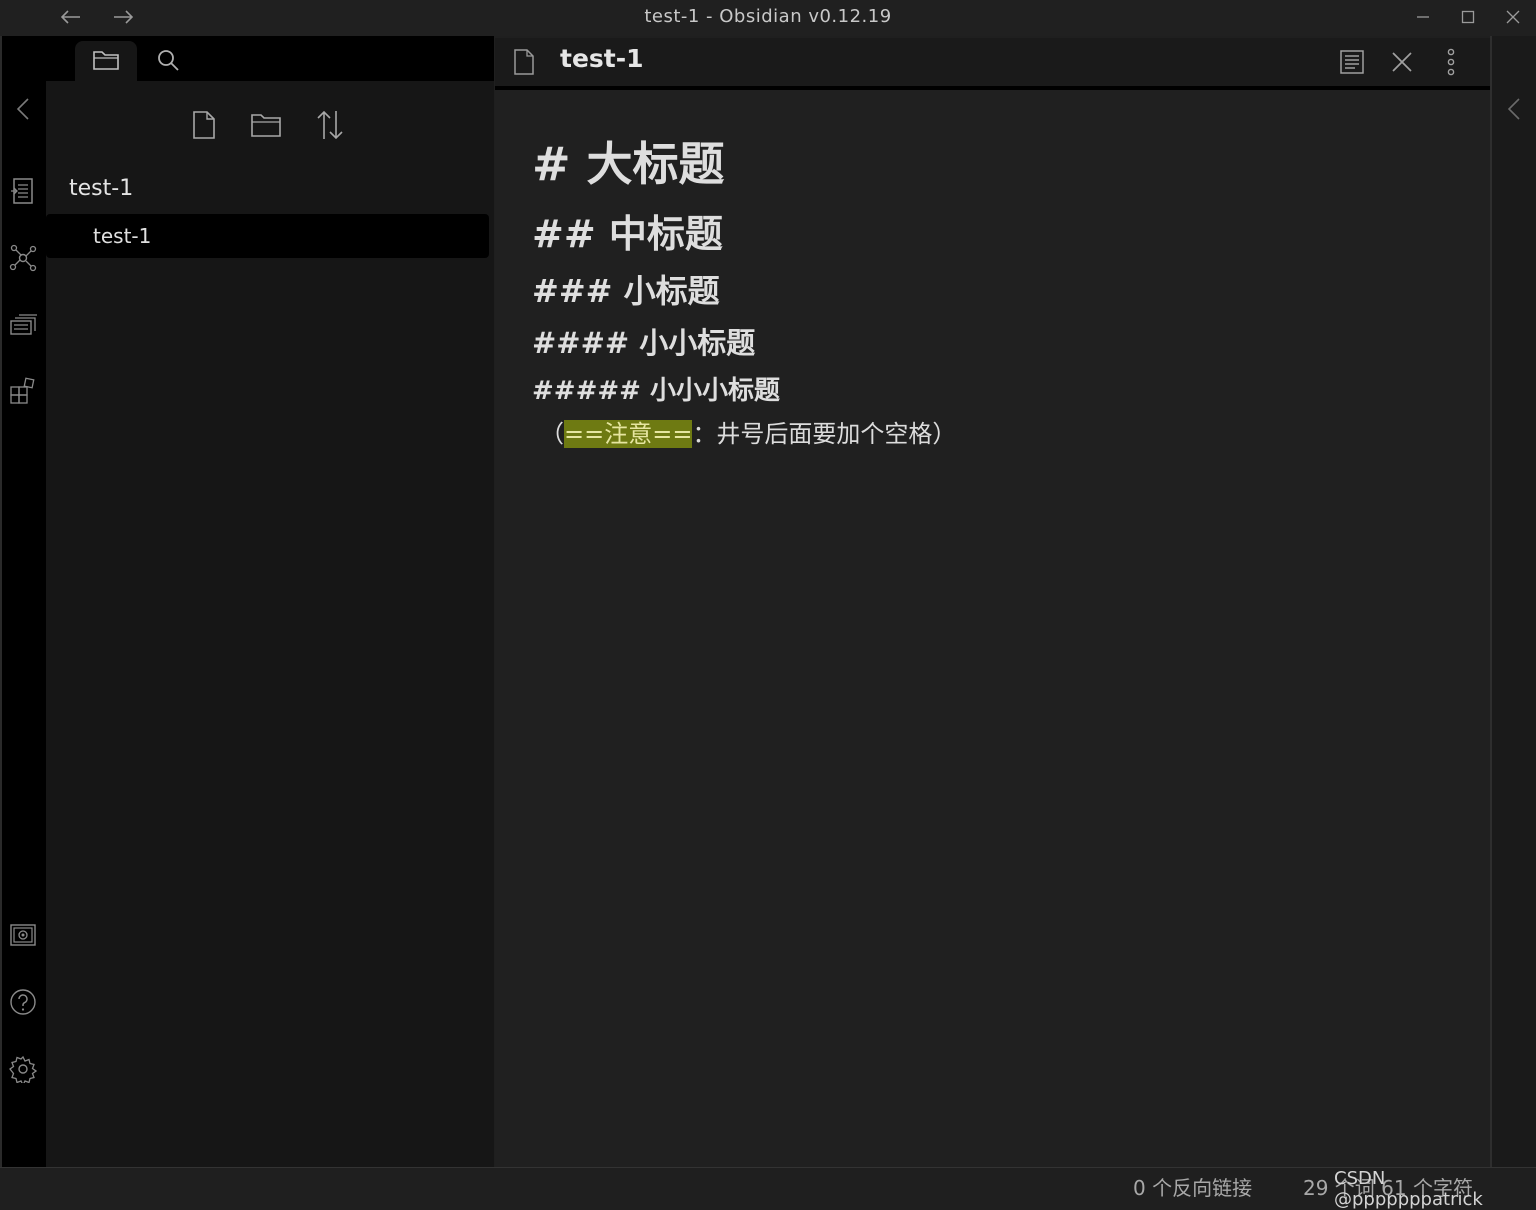 The height and width of the screenshot is (1210, 1536). Describe the element at coordinates (23, 1002) in the screenshot. I see `help-icon` at that location.